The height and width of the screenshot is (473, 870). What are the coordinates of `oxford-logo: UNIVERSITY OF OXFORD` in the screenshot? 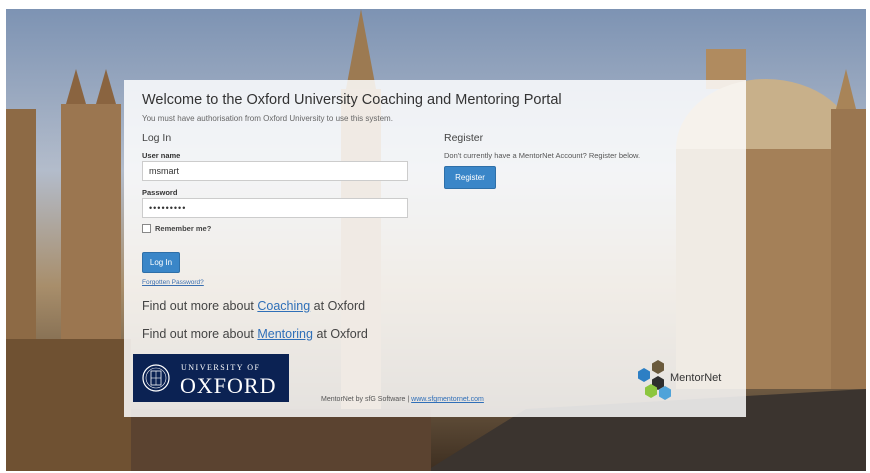 It's located at (211, 378).